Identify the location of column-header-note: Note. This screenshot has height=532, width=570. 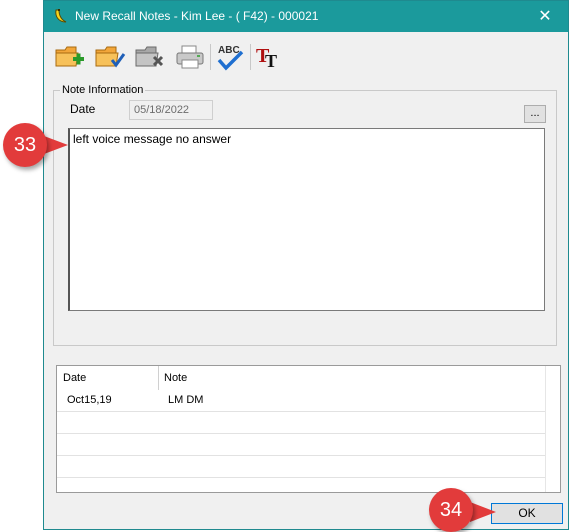
(175, 378).